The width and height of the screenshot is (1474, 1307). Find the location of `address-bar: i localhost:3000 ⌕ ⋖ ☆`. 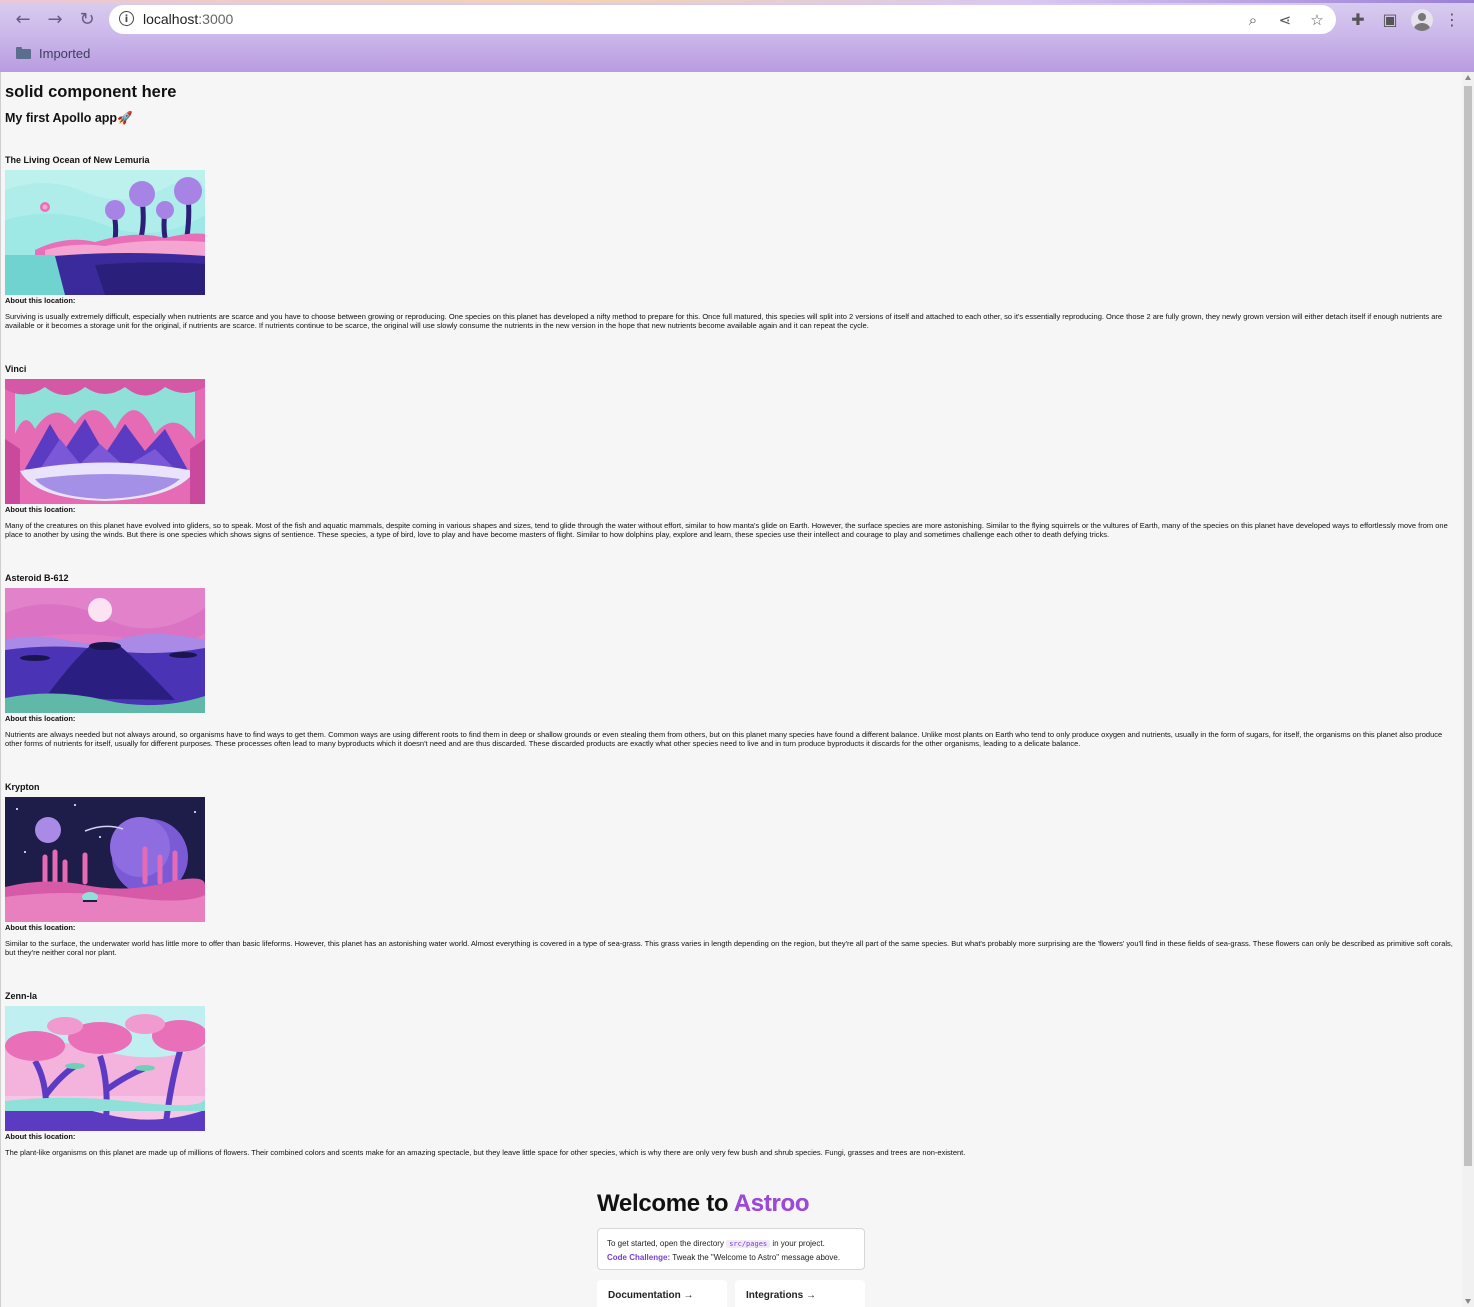

address-bar: i localhost:3000 ⌕ ⋖ ☆ is located at coordinates (722, 19).